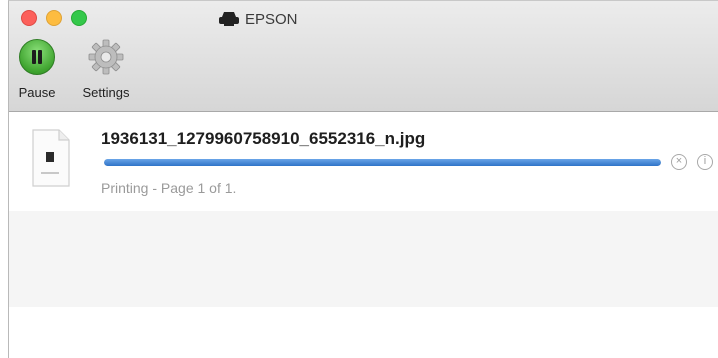  What do you see at coordinates (37, 57) in the screenshot?
I see `pause-icon` at bounding box center [37, 57].